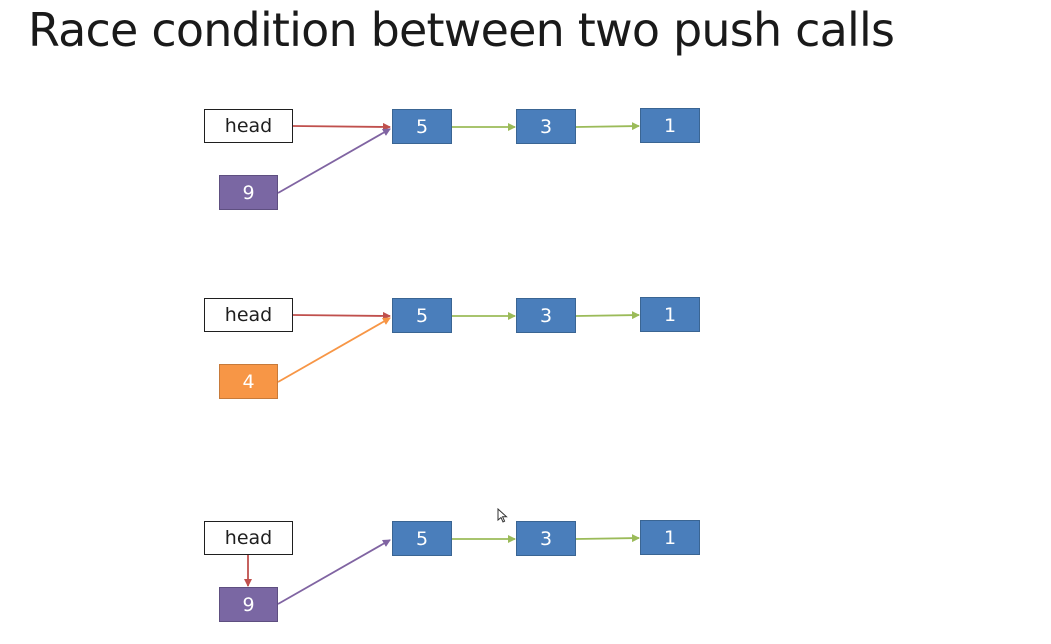 The width and height of the screenshot is (1051, 644). What do you see at coordinates (607, 315) in the screenshot?
I see `d2-3-to-1-arrow` at bounding box center [607, 315].